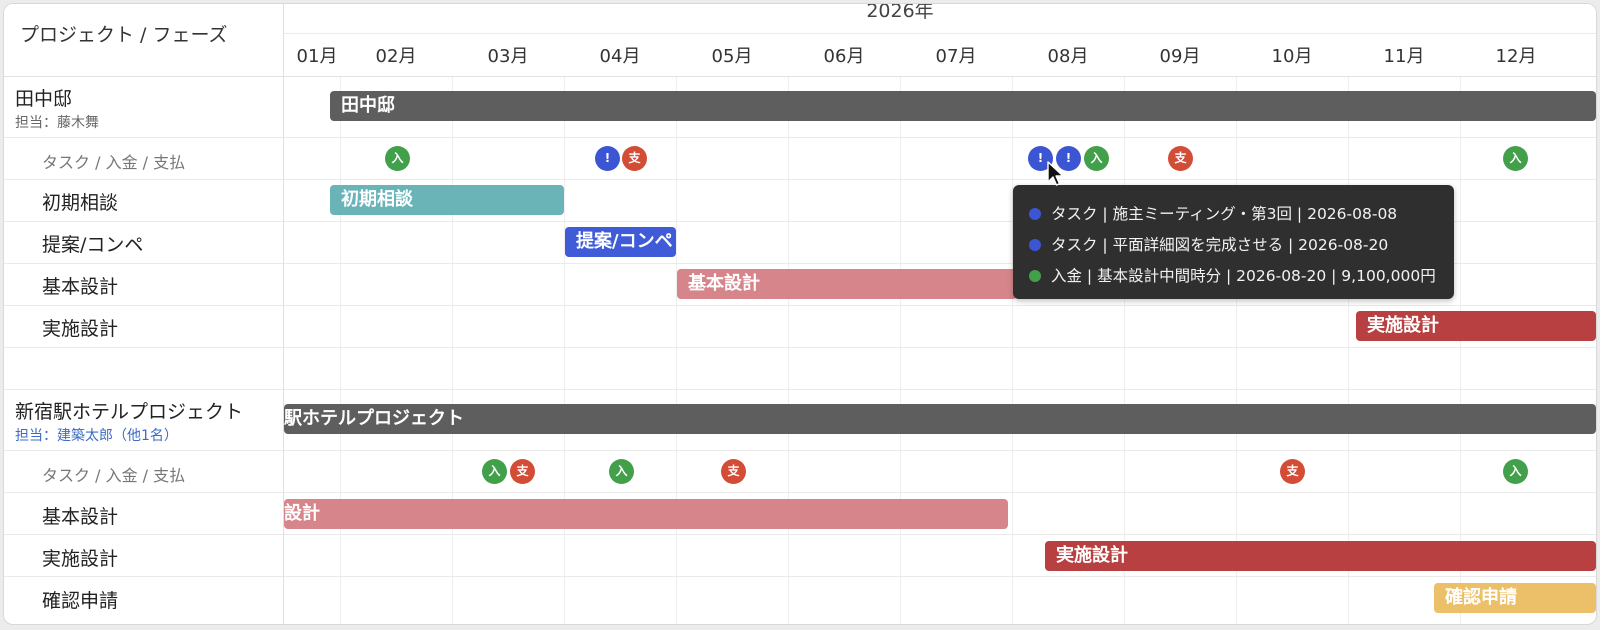  Describe the element at coordinates (124, 35) in the screenshot. I see `column-header-label: プロジェクト / フェーズ` at that location.